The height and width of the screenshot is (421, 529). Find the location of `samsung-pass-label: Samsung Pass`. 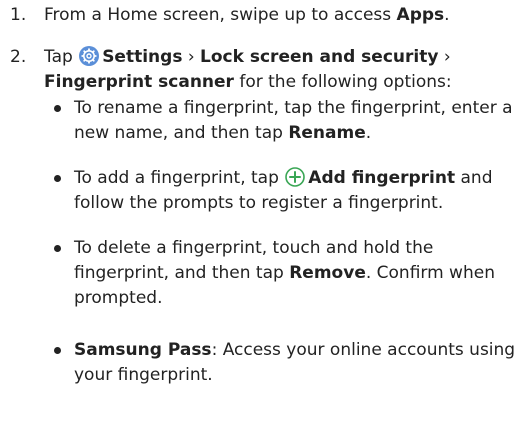

samsung-pass-label: Samsung Pass is located at coordinates (143, 350).